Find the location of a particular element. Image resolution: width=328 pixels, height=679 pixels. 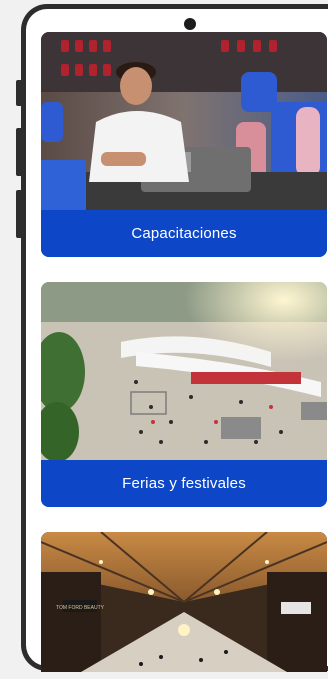

hall-sign-left: TOM FORD BEAUTY is located at coordinates (80, 608).